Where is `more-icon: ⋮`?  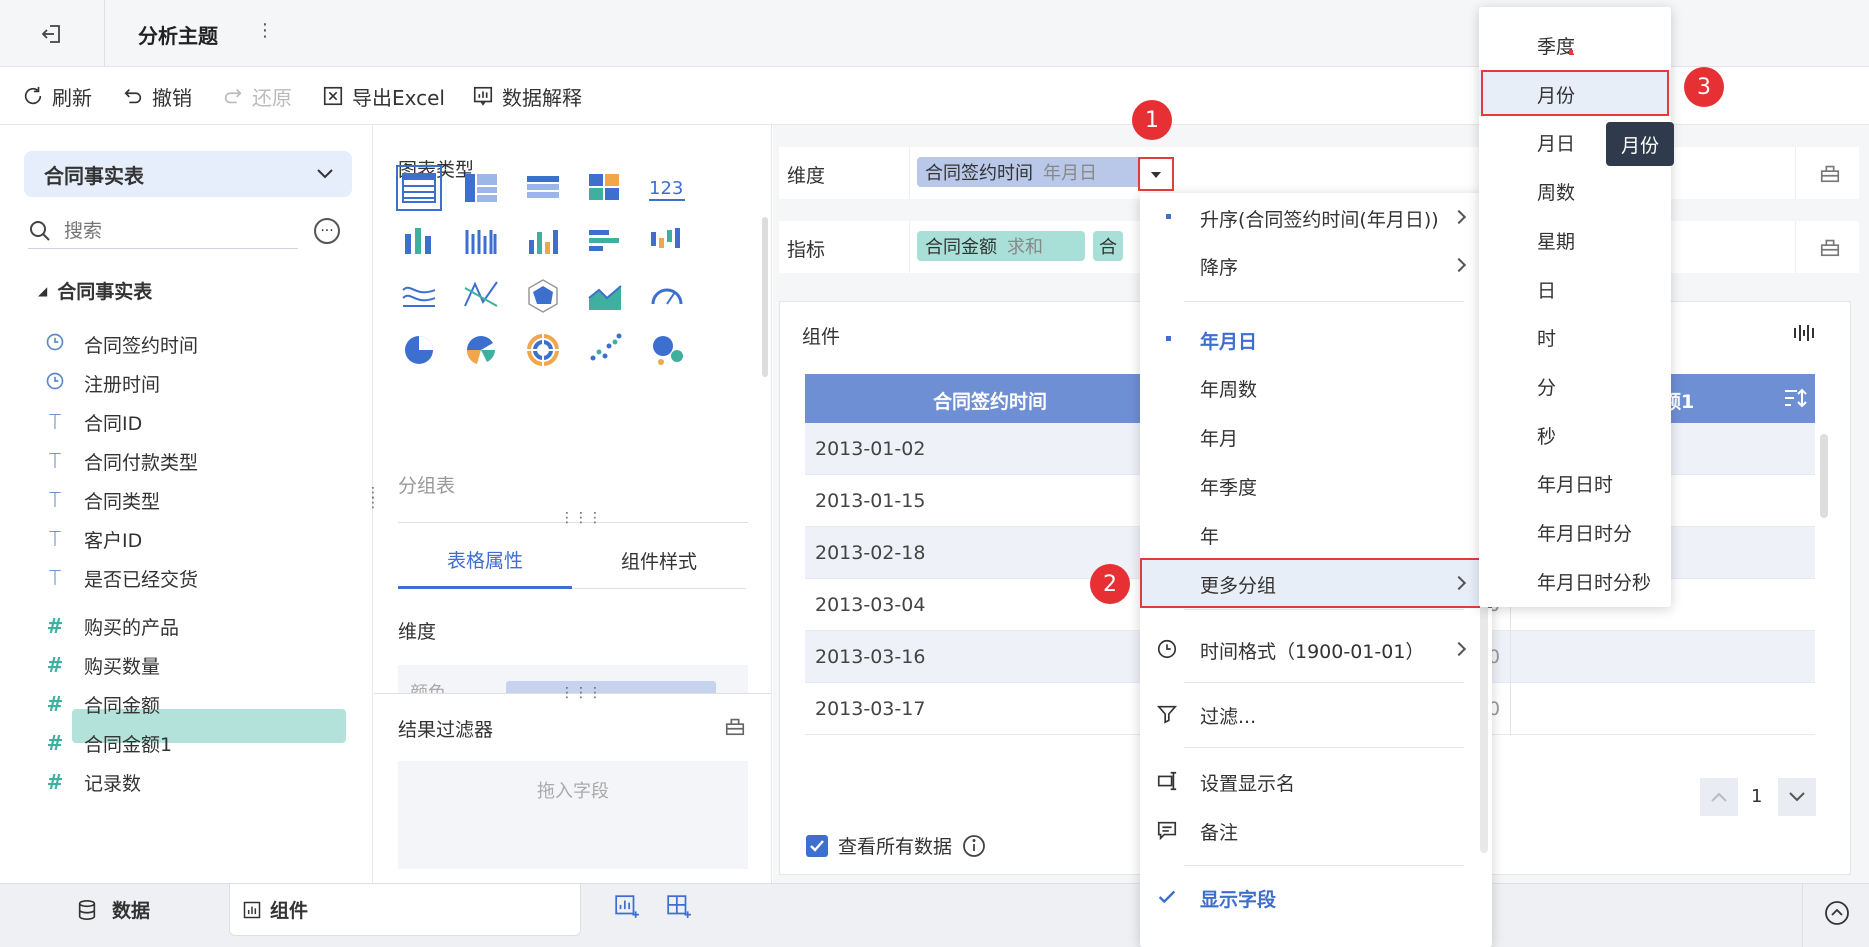 more-icon: ⋮ is located at coordinates (265, 30).